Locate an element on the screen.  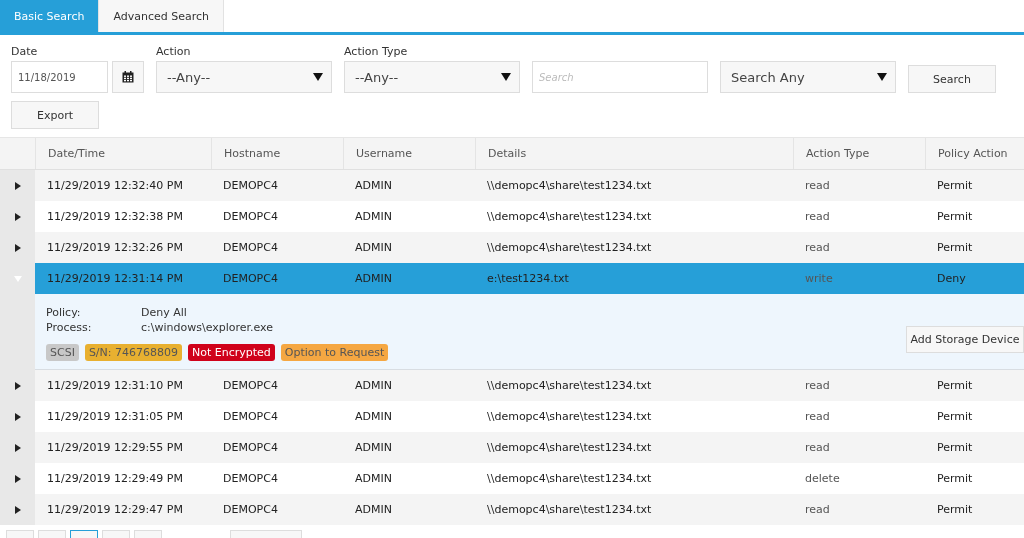
table-cell-text: 11/29/2019 12:29:55 PM is located at coordinates (115, 448).